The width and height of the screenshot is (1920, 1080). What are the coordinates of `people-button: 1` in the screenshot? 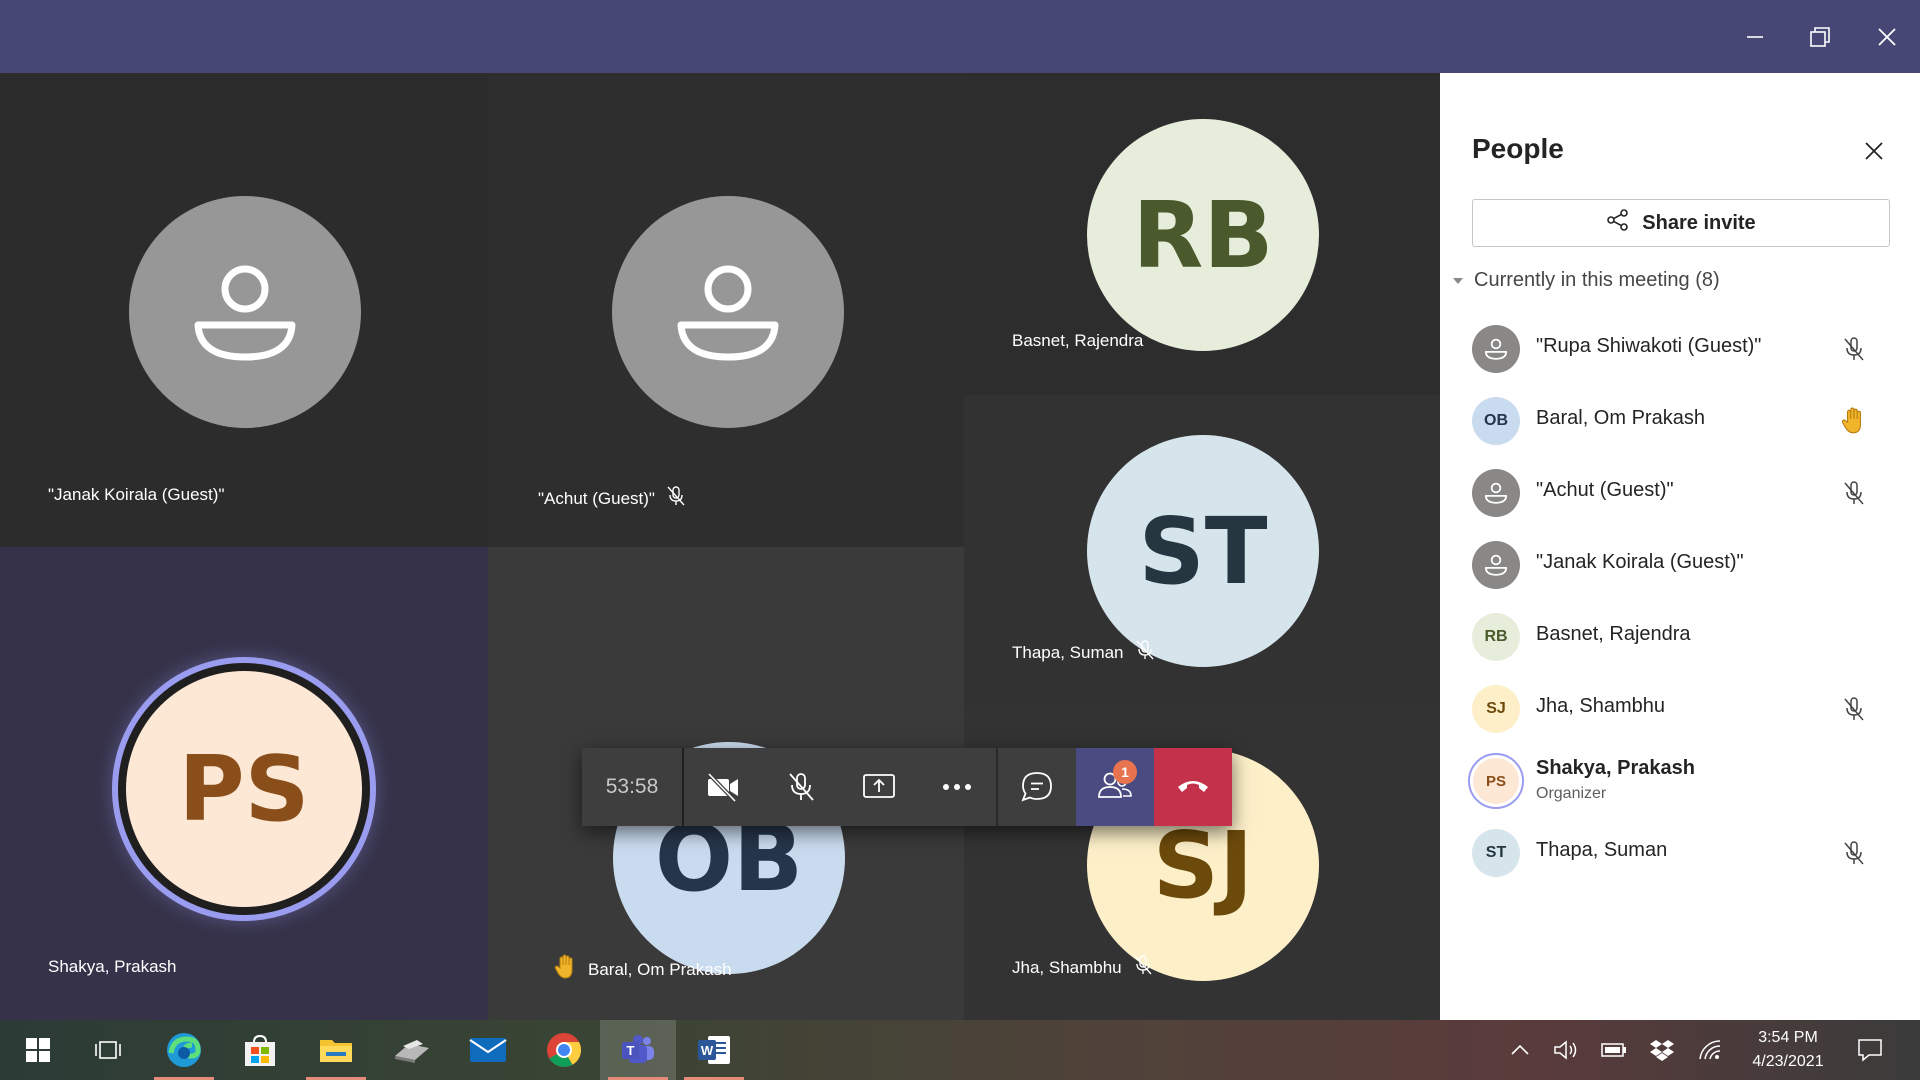 It's located at (1115, 787).